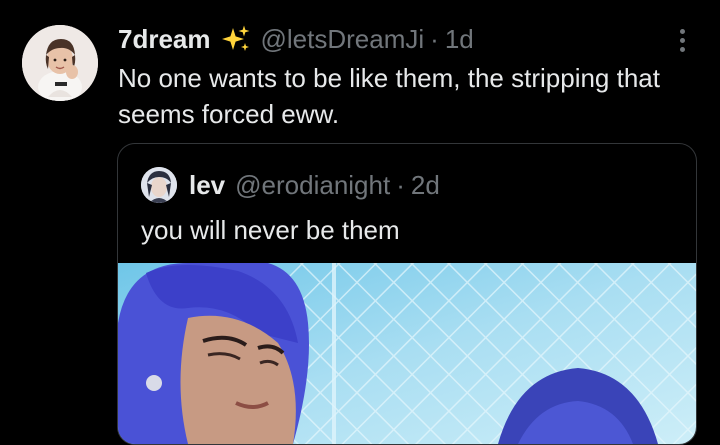  I want to click on timestamp: 1d, so click(459, 39).